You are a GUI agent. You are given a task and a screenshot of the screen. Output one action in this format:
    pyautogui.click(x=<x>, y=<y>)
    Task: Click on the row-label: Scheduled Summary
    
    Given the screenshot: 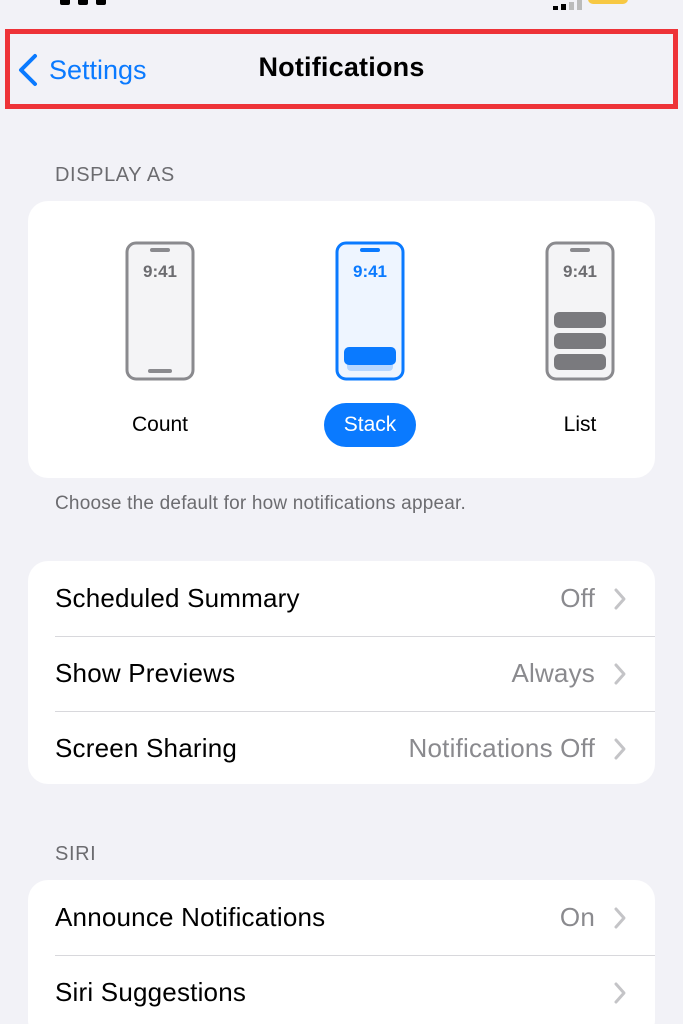 What is the action you would take?
    pyautogui.click(x=177, y=598)
    